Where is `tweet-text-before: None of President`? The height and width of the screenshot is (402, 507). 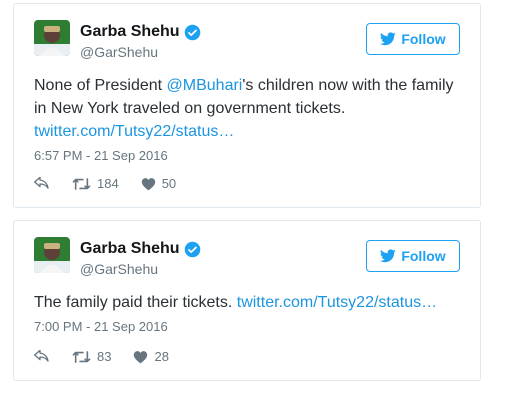 tweet-text-before: None of President is located at coordinates (100, 85).